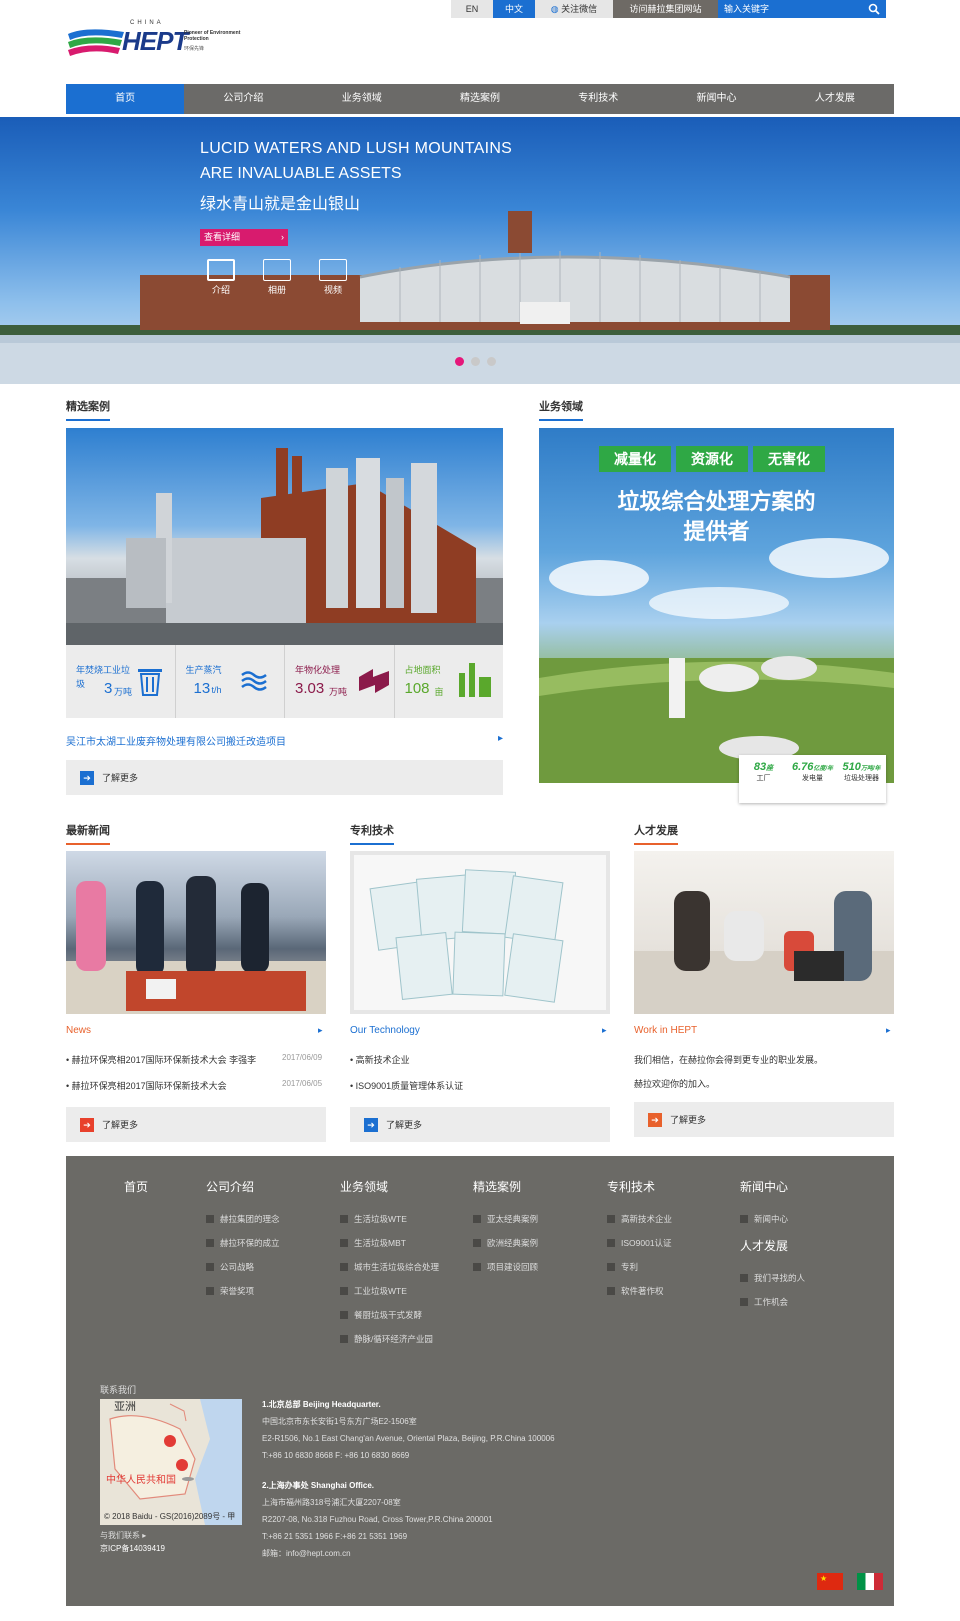 The width and height of the screenshot is (960, 1621). I want to click on cases-more-button: ➔ 了解更多, so click(284, 777).